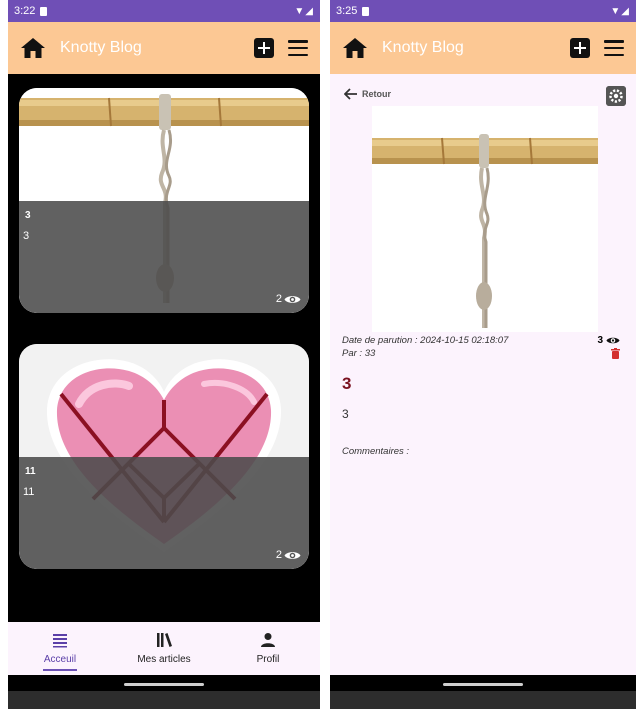 This screenshot has height=709, width=636. Describe the element at coordinates (345, 414) in the screenshot. I see `article-body: 3` at that location.